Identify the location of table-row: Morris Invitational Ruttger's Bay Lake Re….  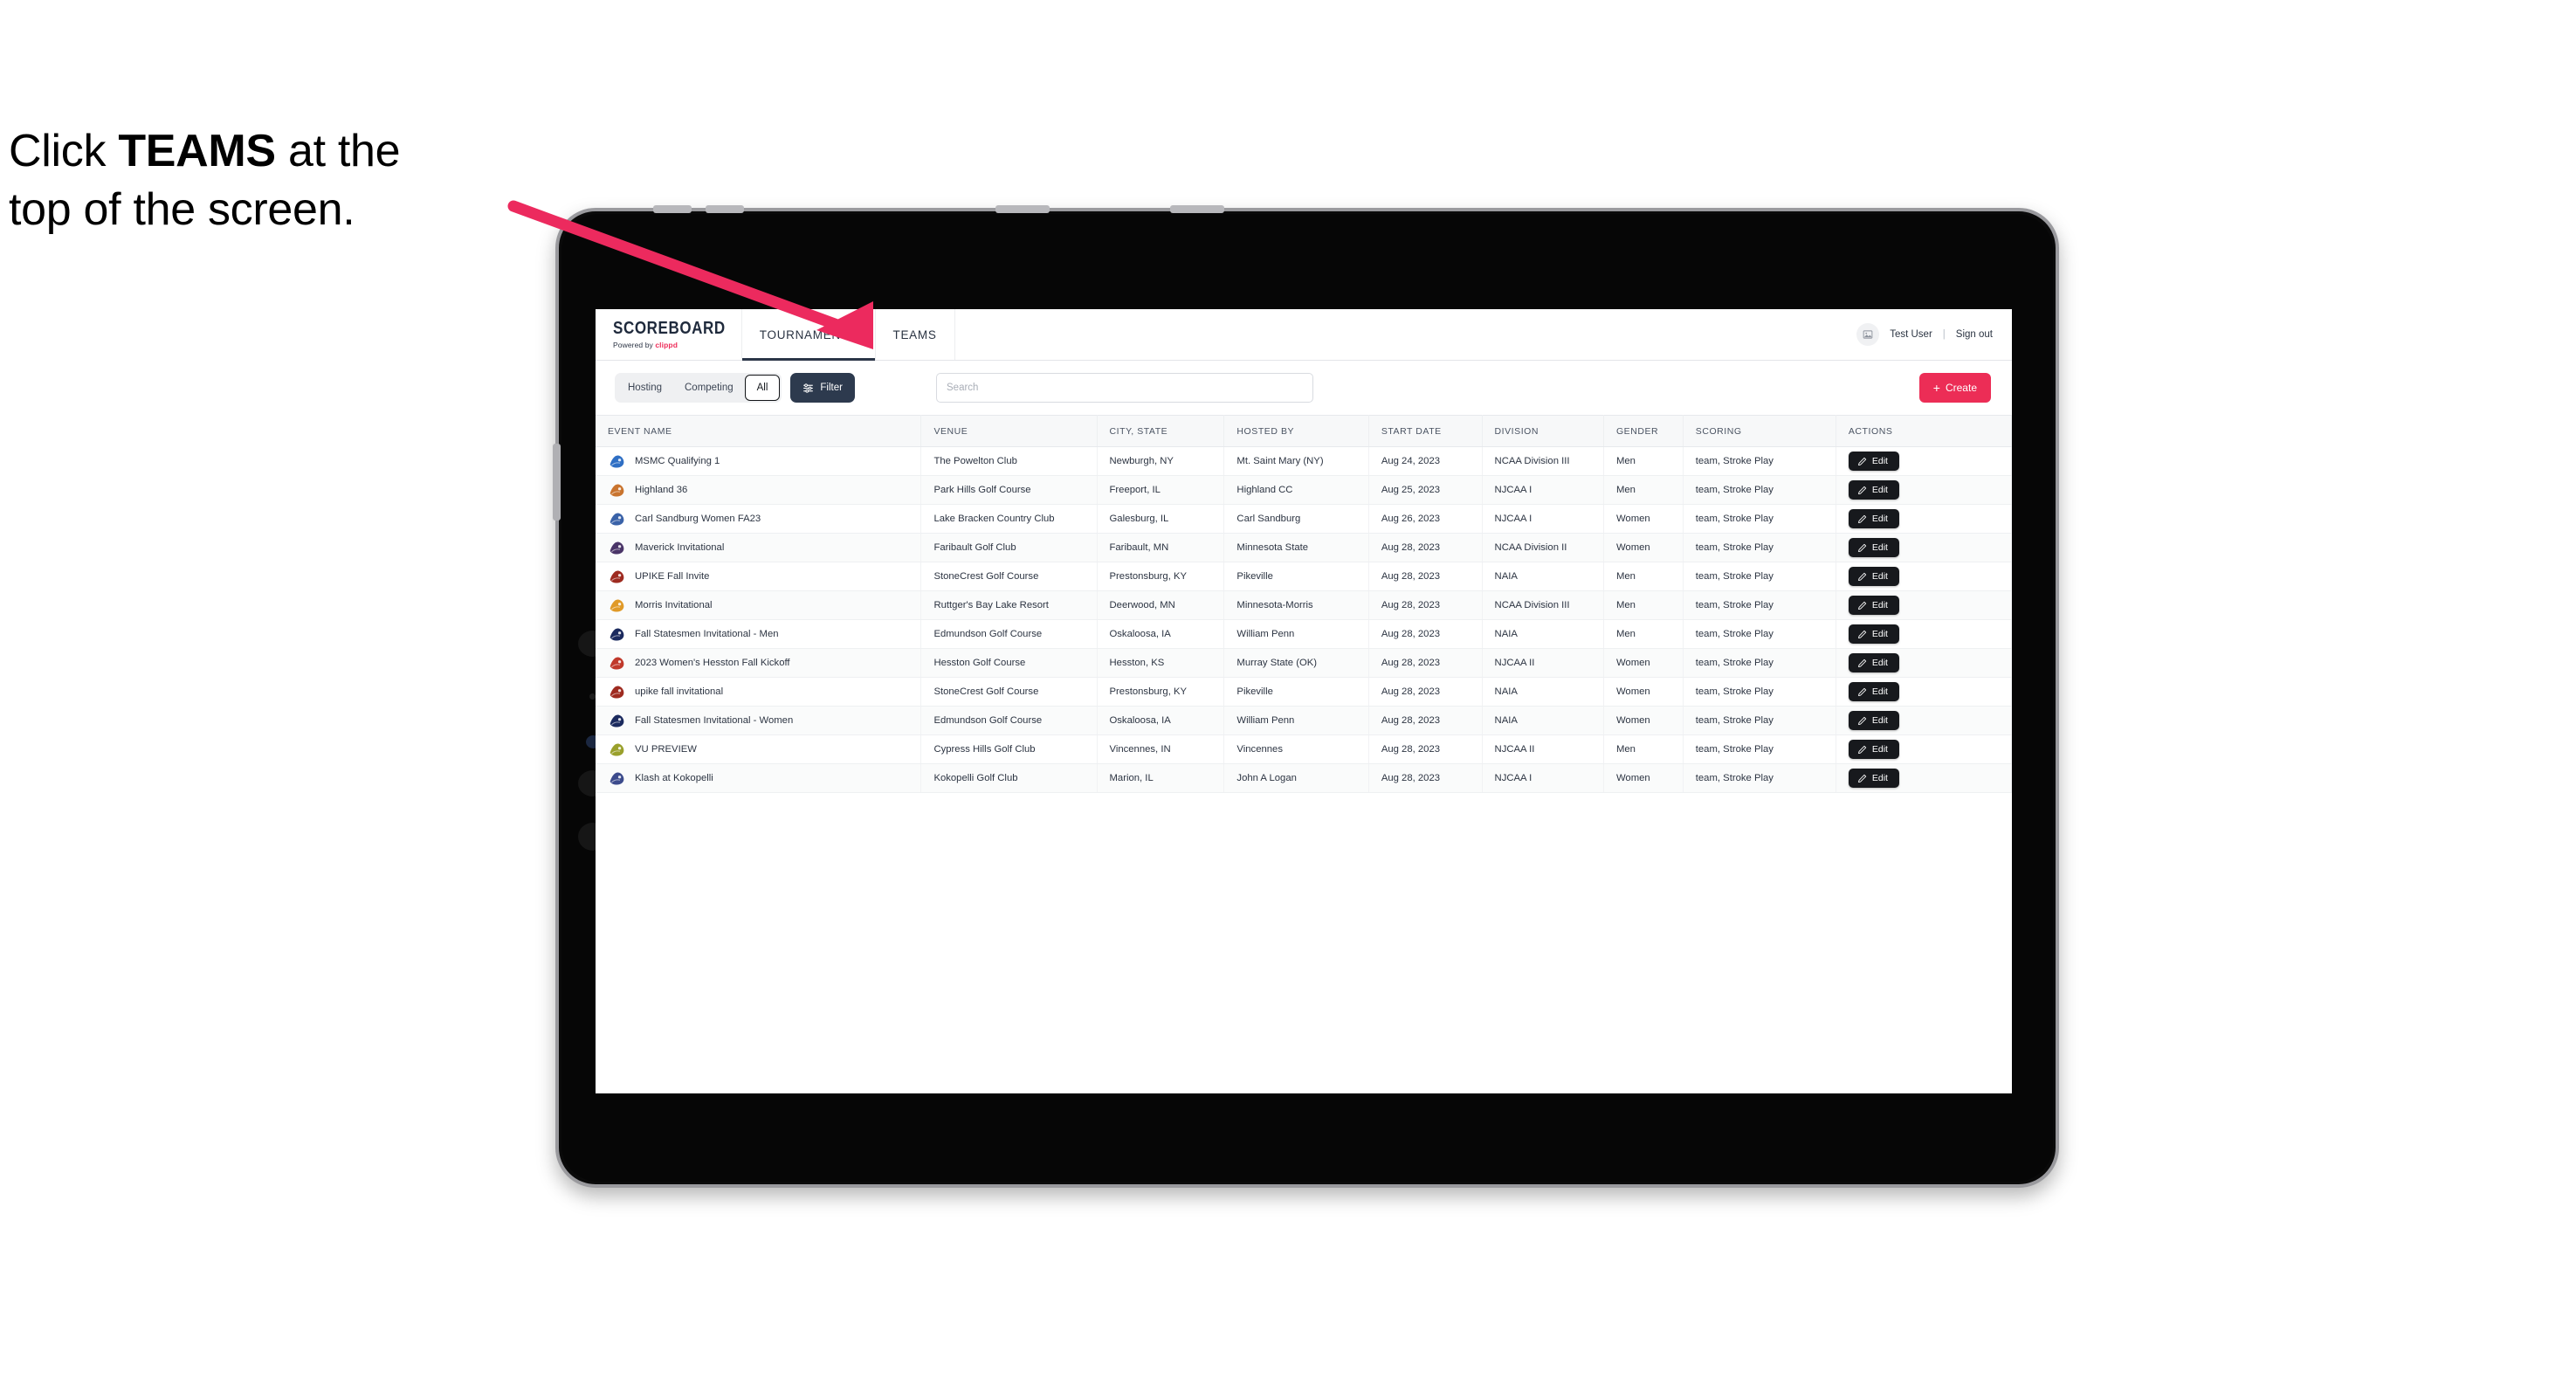
(1304, 605).